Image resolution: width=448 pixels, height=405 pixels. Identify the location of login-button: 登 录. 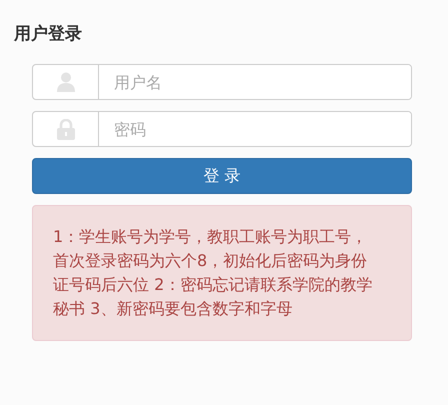
(222, 176).